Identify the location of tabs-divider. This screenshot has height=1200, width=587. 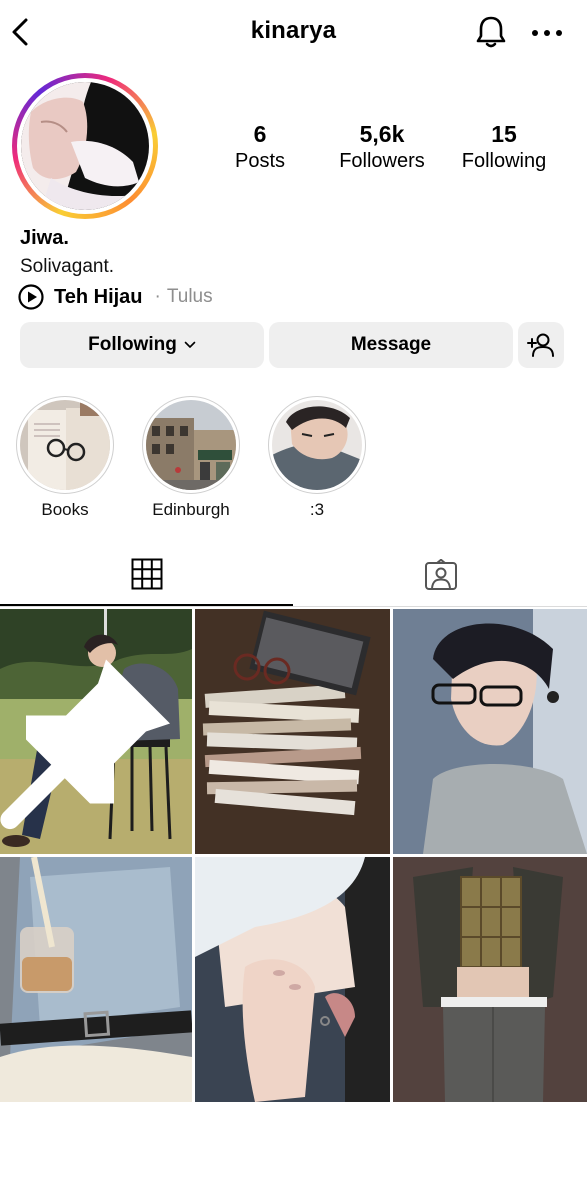
(293, 606).